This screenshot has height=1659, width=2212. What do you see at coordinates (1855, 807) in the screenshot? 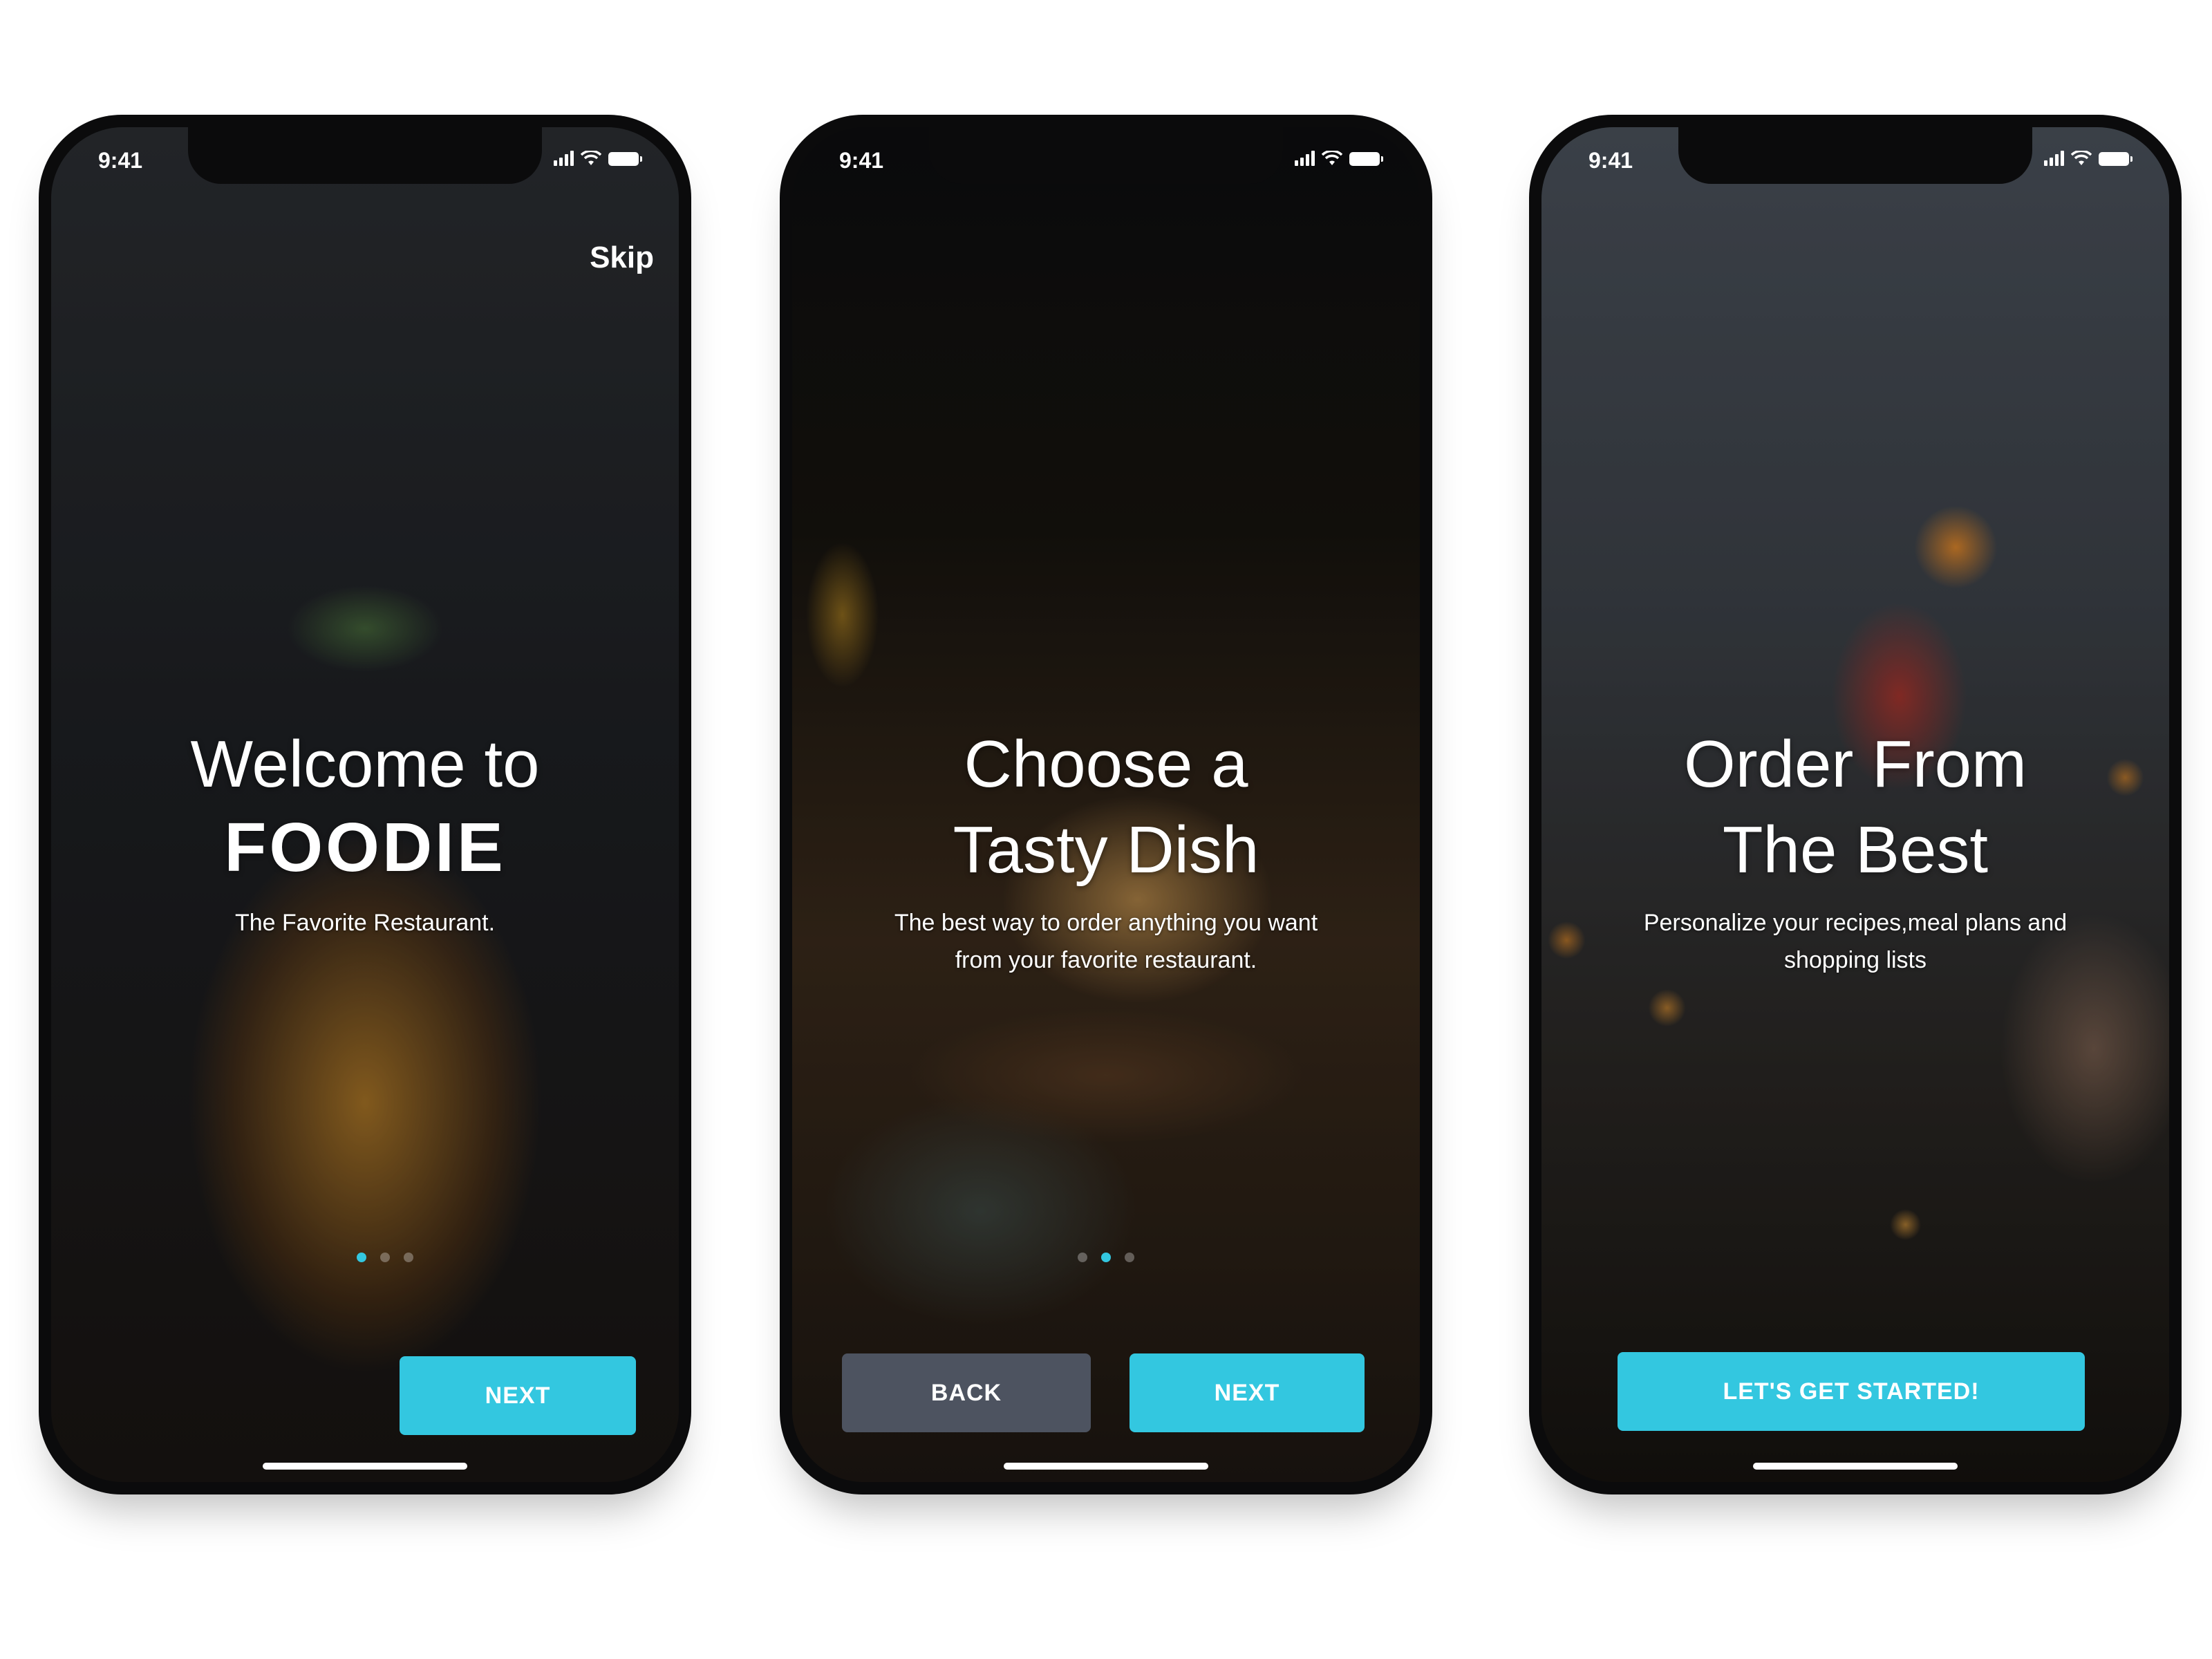
I see `order-best-title: Order From The Best` at bounding box center [1855, 807].